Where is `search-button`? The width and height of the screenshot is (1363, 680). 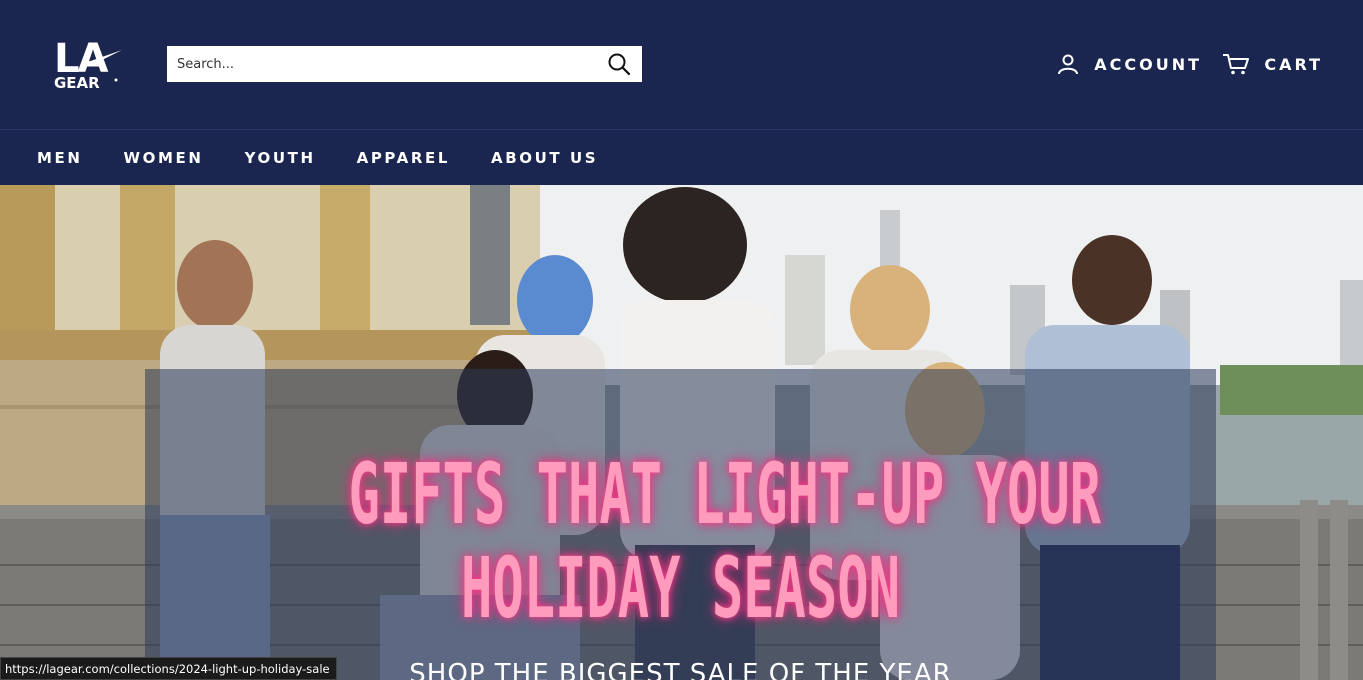
search-button is located at coordinates (619, 64).